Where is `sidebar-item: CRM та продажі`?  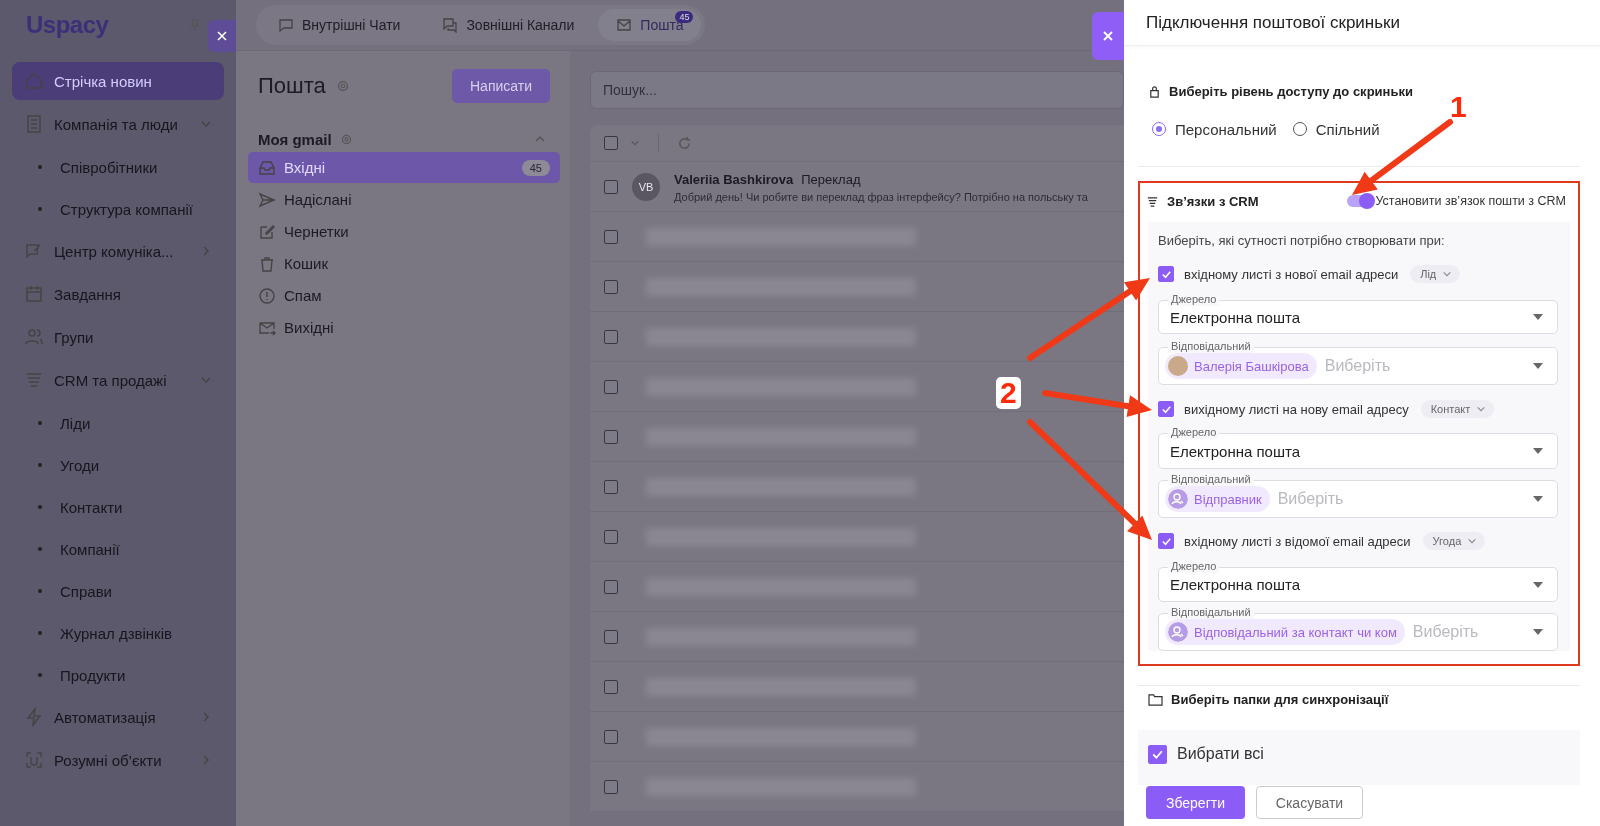
sidebar-item: CRM та продажі is located at coordinates (118, 380).